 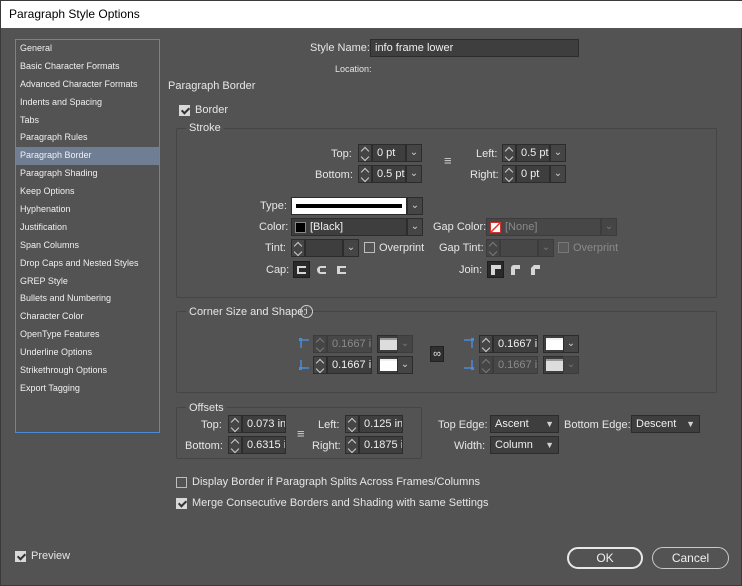 I want to click on stroke-left-dropdown: ⌄, so click(x=558, y=153).